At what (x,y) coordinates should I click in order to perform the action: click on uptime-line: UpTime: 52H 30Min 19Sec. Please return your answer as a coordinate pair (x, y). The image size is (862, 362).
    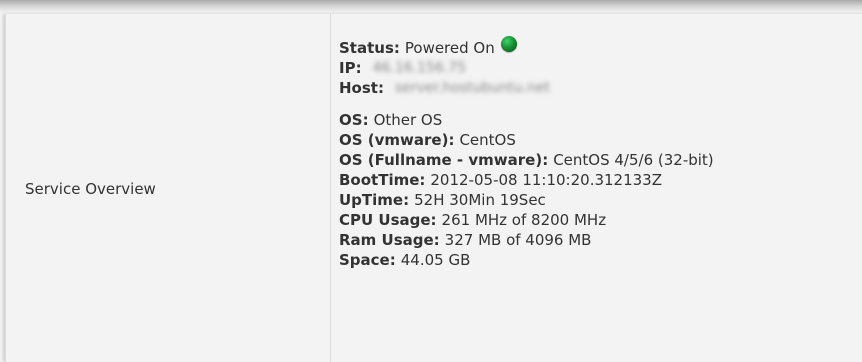
    Looking at the image, I should click on (442, 200).